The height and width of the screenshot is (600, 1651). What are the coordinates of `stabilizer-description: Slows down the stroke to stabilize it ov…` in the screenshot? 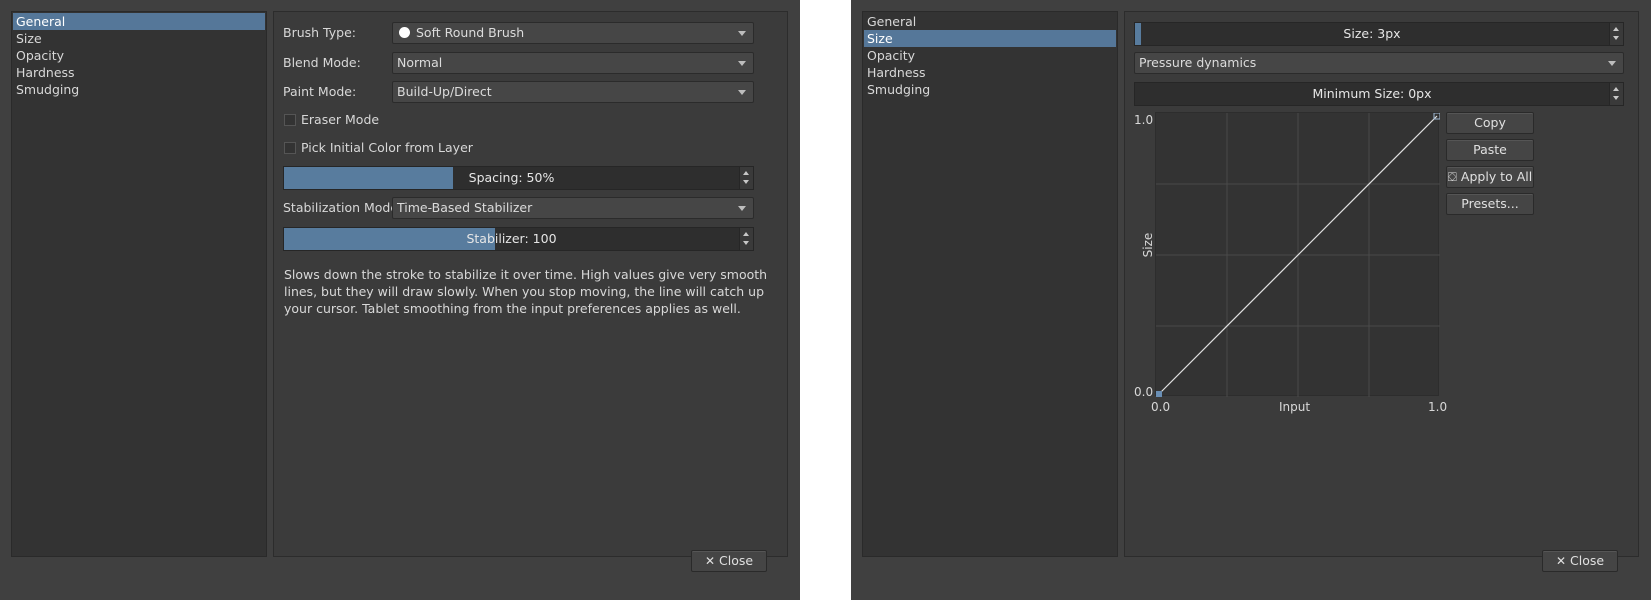 It's located at (526, 291).